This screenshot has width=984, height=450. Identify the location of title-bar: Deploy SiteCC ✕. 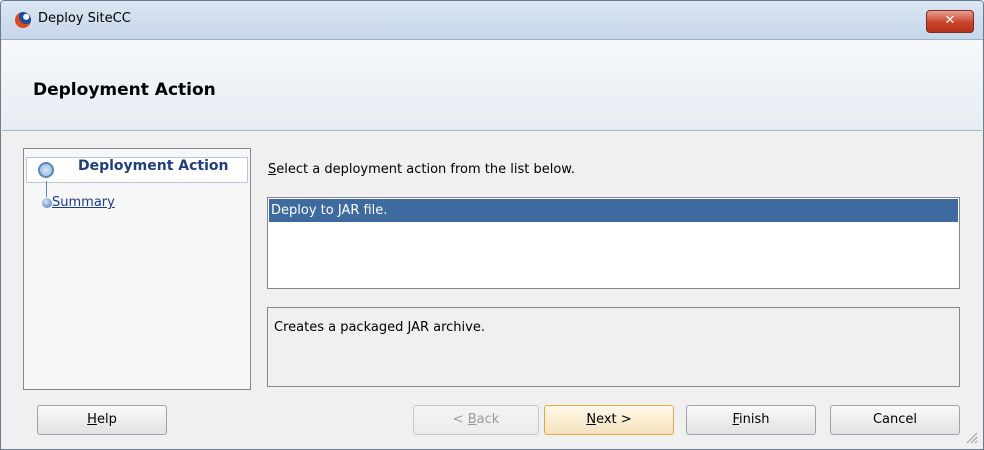
(492, 20).